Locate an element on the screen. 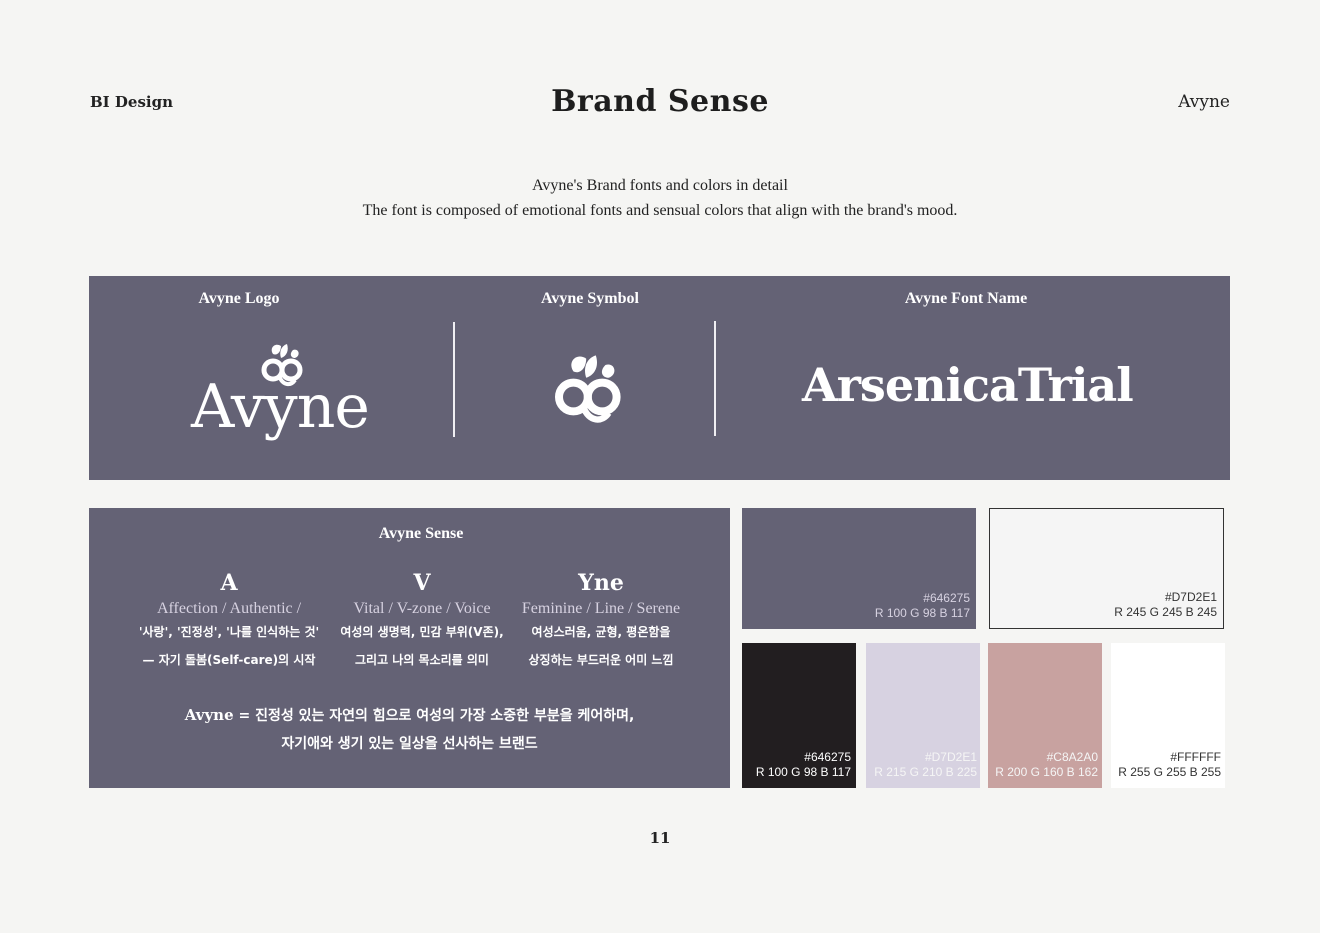 The image size is (1320, 933). font-name-sample: ArsenicaTrial is located at coordinates (968, 385).